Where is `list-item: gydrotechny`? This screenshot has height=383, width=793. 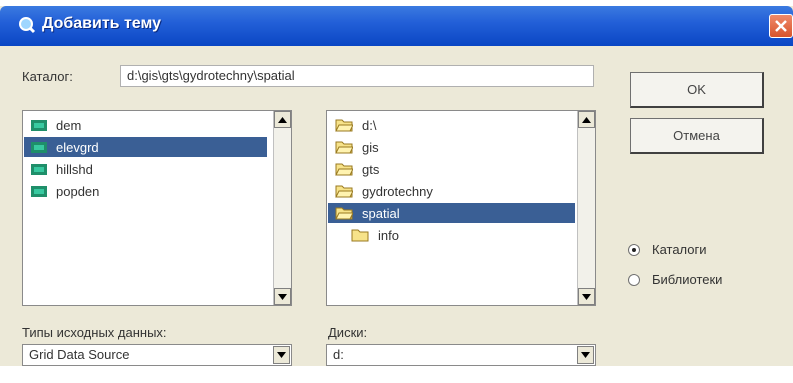 list-item: gydrotechny is located at coordinates (384, 191).